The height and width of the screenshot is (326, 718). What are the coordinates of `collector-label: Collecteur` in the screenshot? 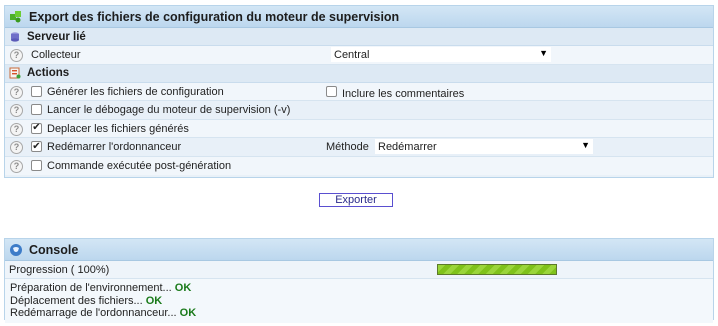 It's located at (56, 55).